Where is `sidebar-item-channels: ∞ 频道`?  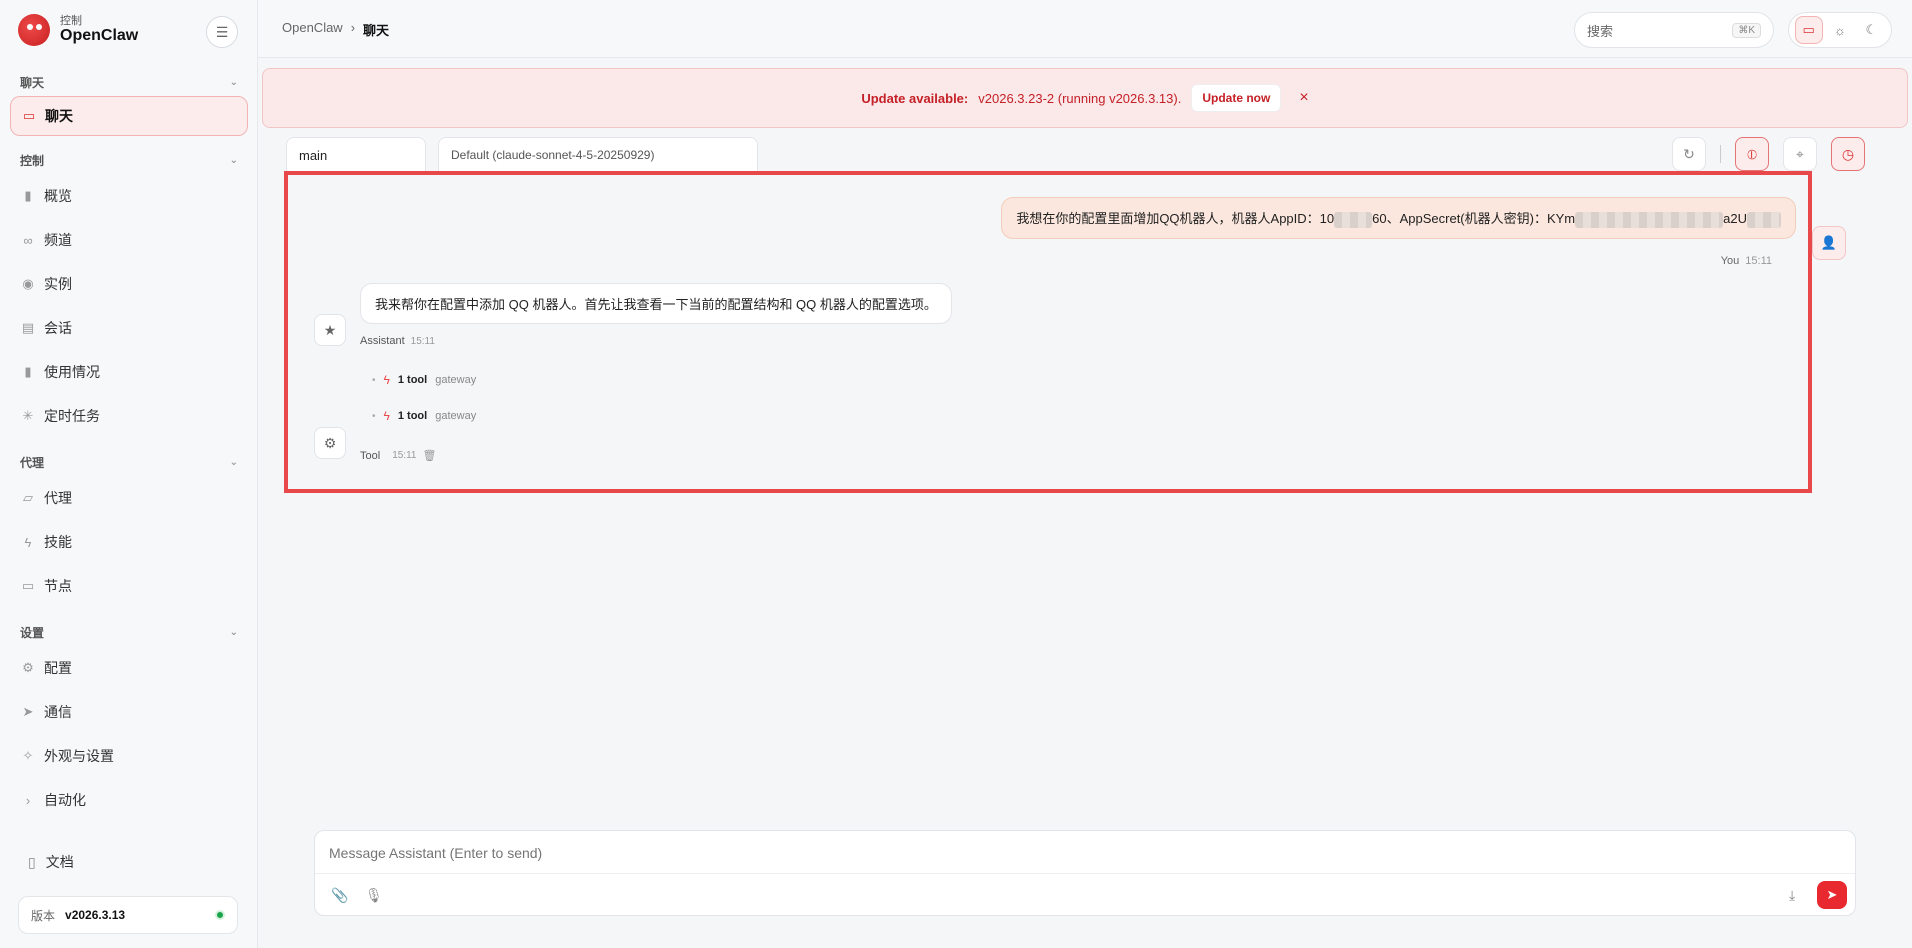 sidebar-item-channels: ∞ 频道 is located at coordinates (129, 240).